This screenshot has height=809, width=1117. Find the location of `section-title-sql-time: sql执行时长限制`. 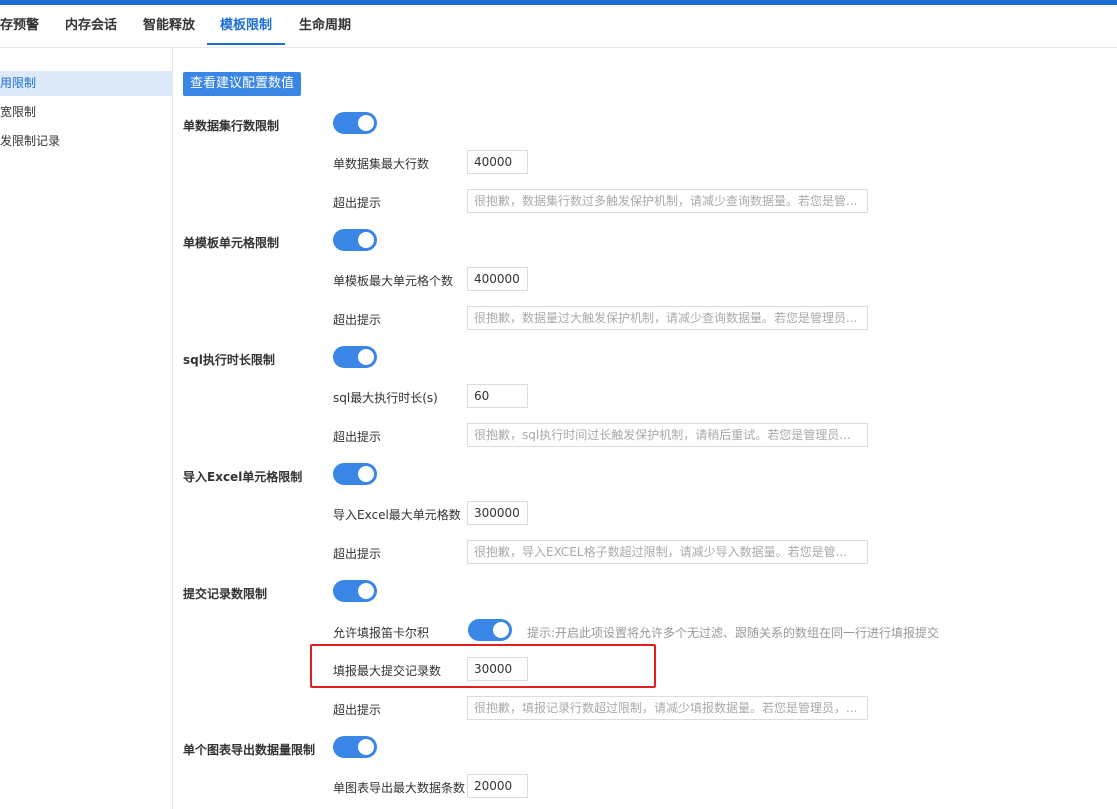

section-title-sql-time: sql执行时长限制 is located at coordinates (229, 360).